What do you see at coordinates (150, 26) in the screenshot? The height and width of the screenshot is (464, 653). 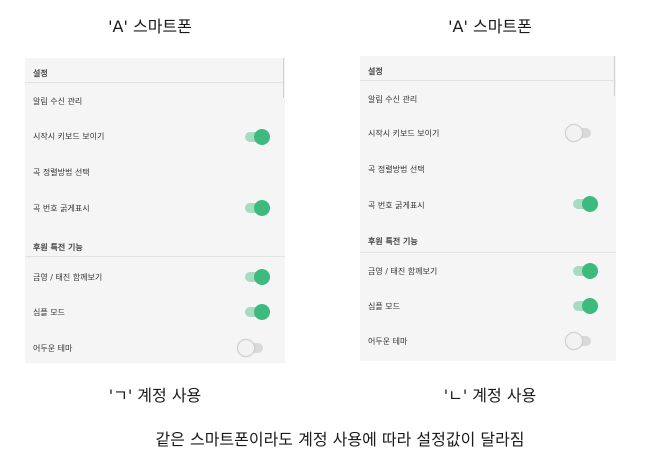 I see `left-phone-title: 'A' 스마트폰` at bounding box center [150, 26].